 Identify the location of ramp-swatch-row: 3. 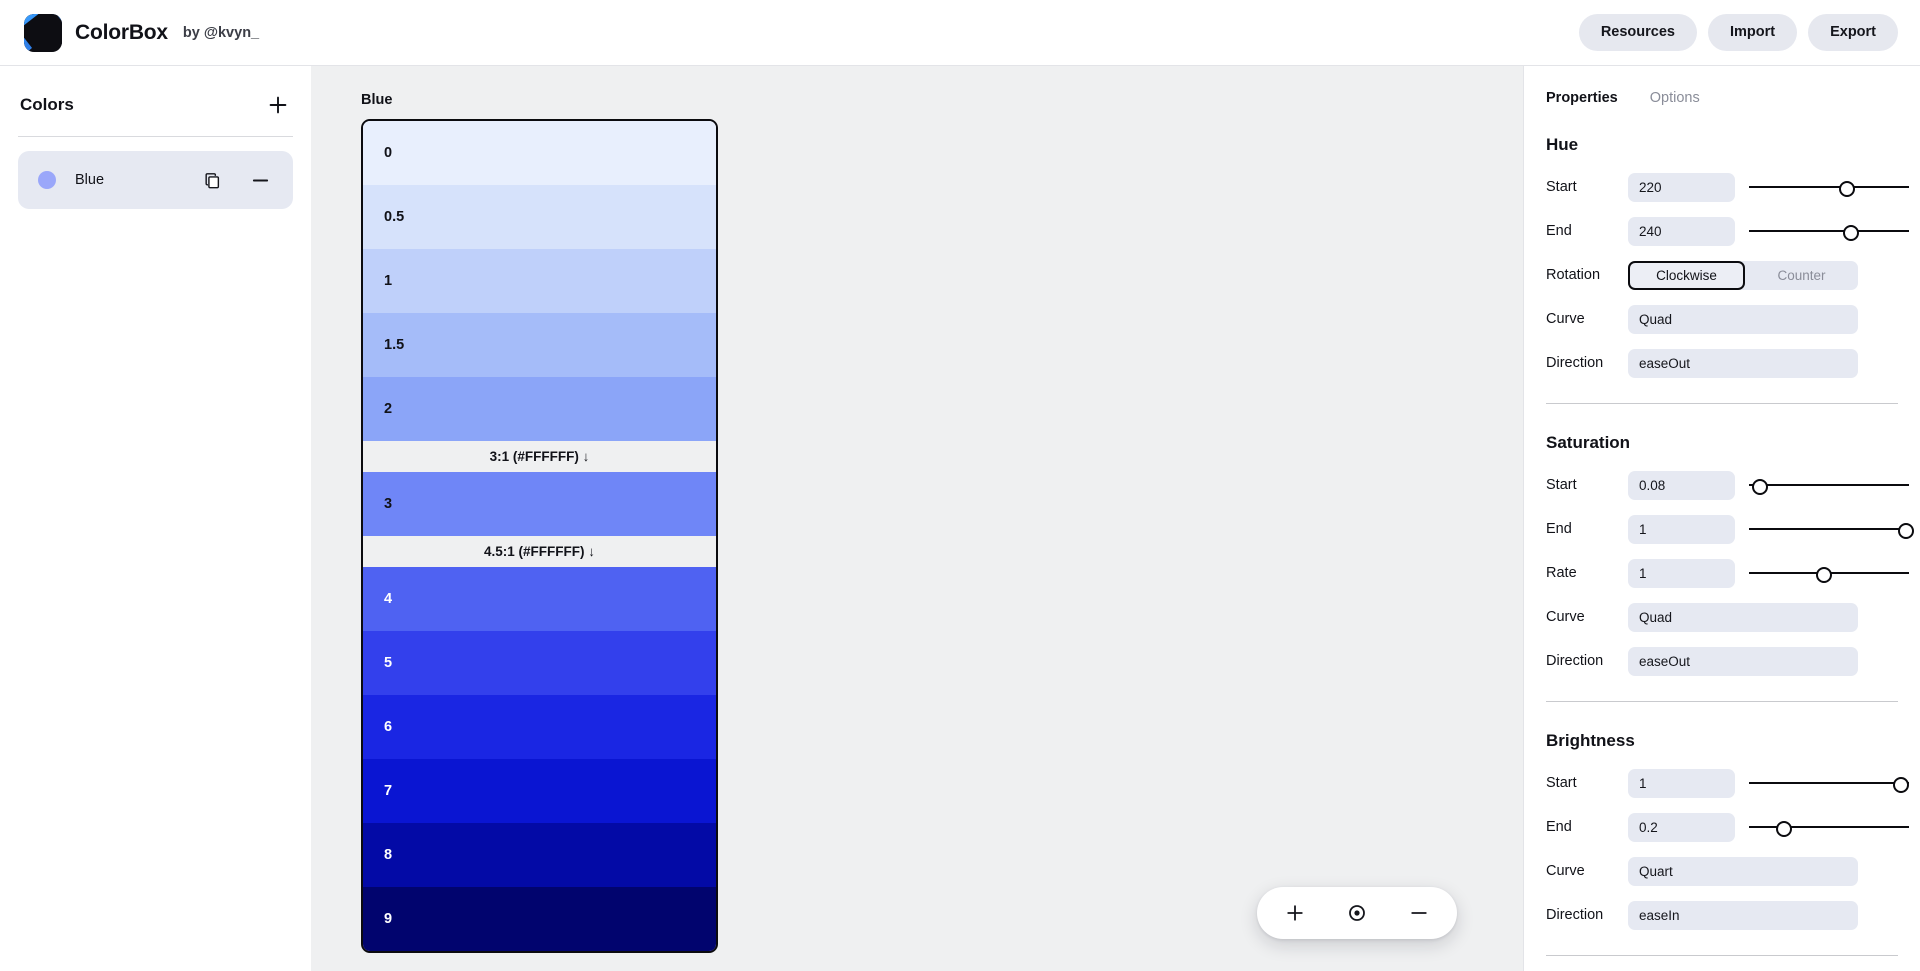
(539, 504).